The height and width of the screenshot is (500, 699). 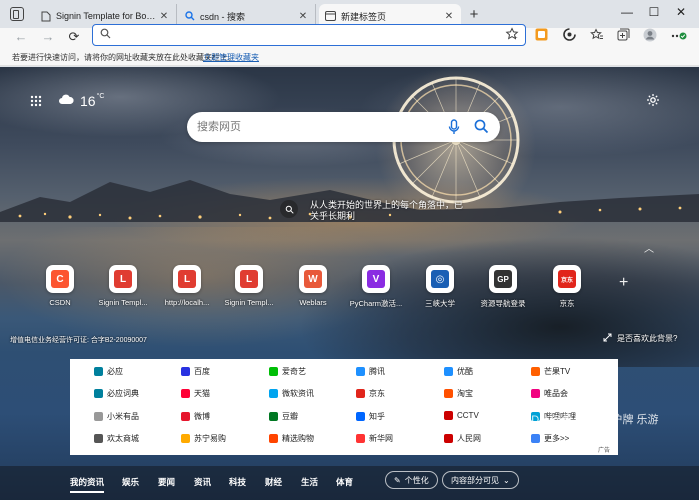 What do you see at coordinates (396, 416) in the screenshot?
I see `directory-link: 知乎` at bounding box center [396, 416].